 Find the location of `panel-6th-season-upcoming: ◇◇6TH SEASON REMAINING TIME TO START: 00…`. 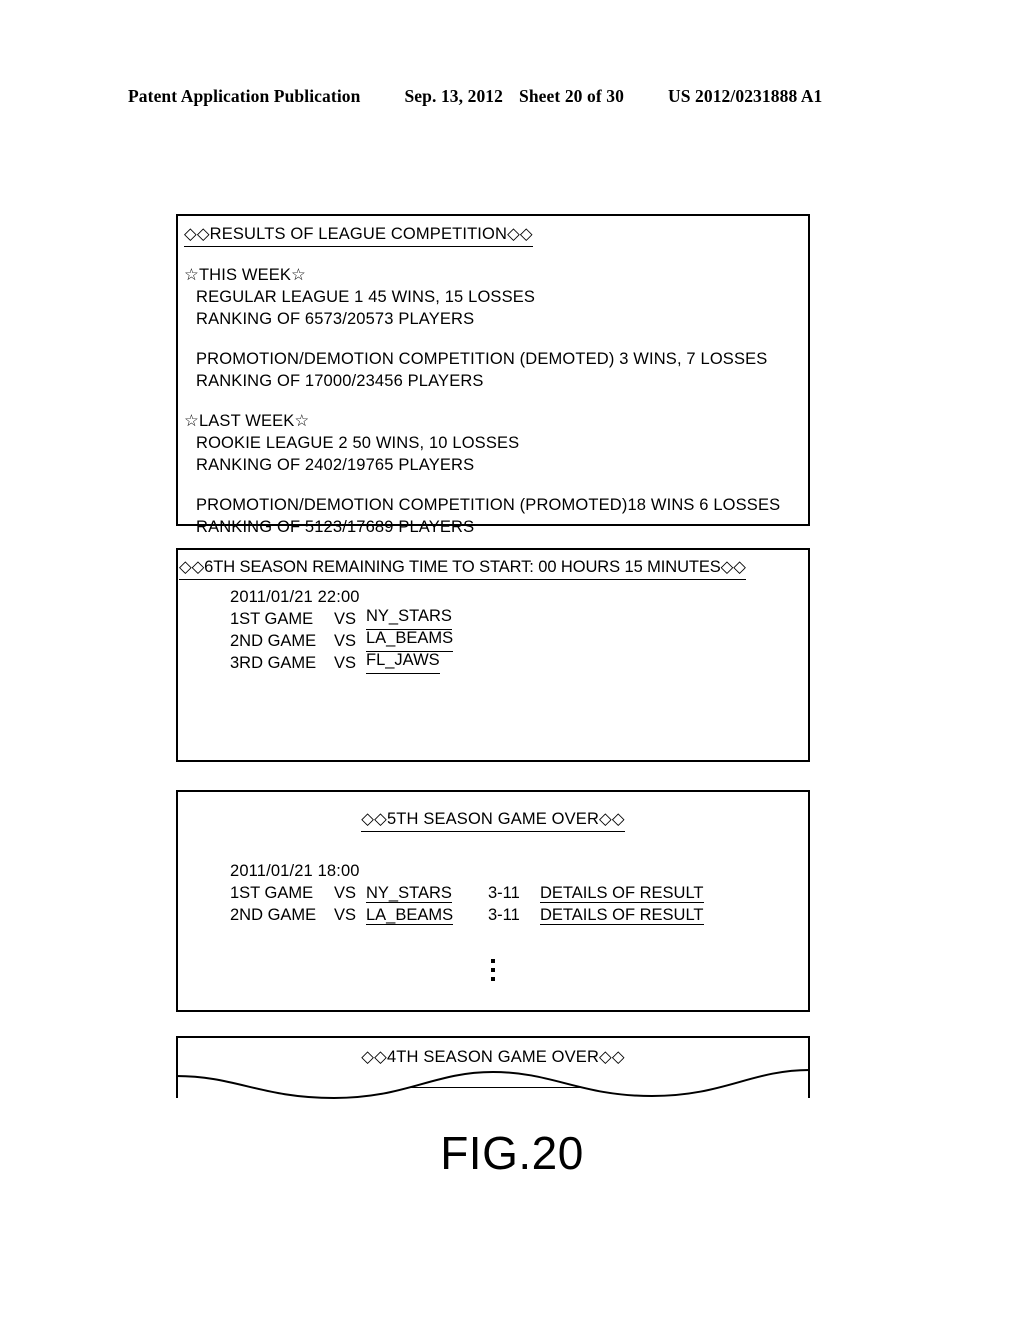

panel-6th-season-upcoming: ◇◇6TH SEASON REMAINING TIME TO START: 00… is located at coordinates (493, 655).